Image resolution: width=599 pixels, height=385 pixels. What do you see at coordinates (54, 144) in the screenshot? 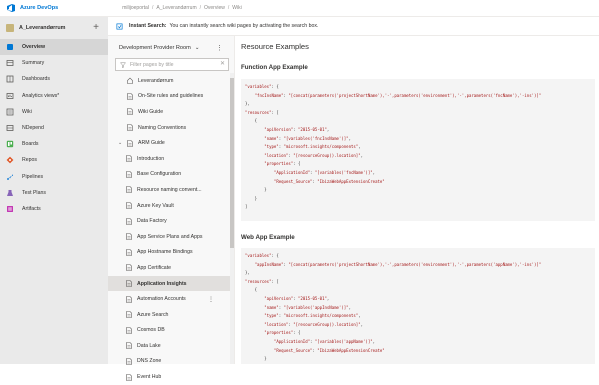
I see `nav-item-boards: Boards` at bounding box center [54, 144].